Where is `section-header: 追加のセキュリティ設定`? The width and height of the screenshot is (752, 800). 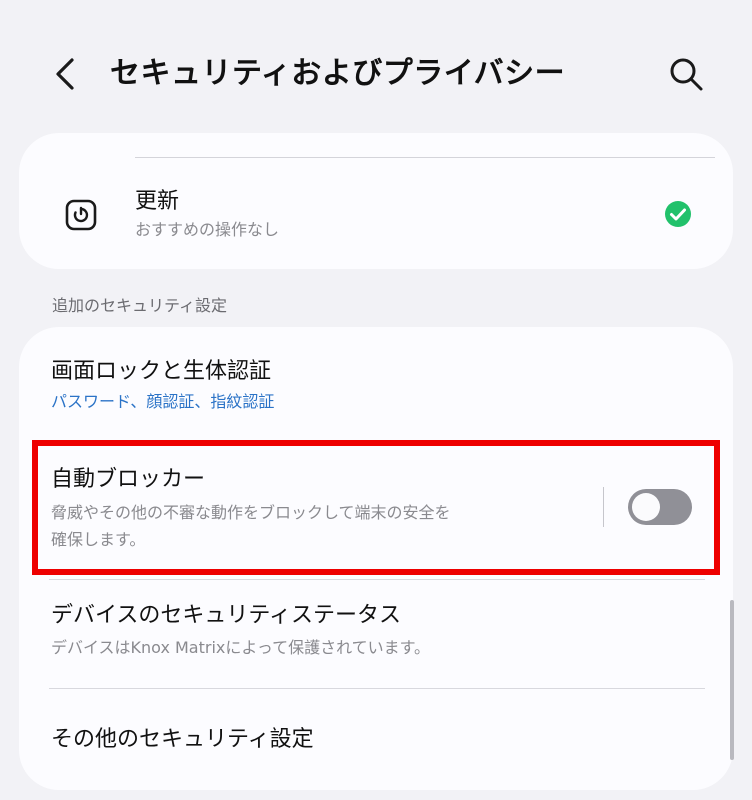
section-header: 追加のセキュリティ設定 is located at coordinates (140, 305).